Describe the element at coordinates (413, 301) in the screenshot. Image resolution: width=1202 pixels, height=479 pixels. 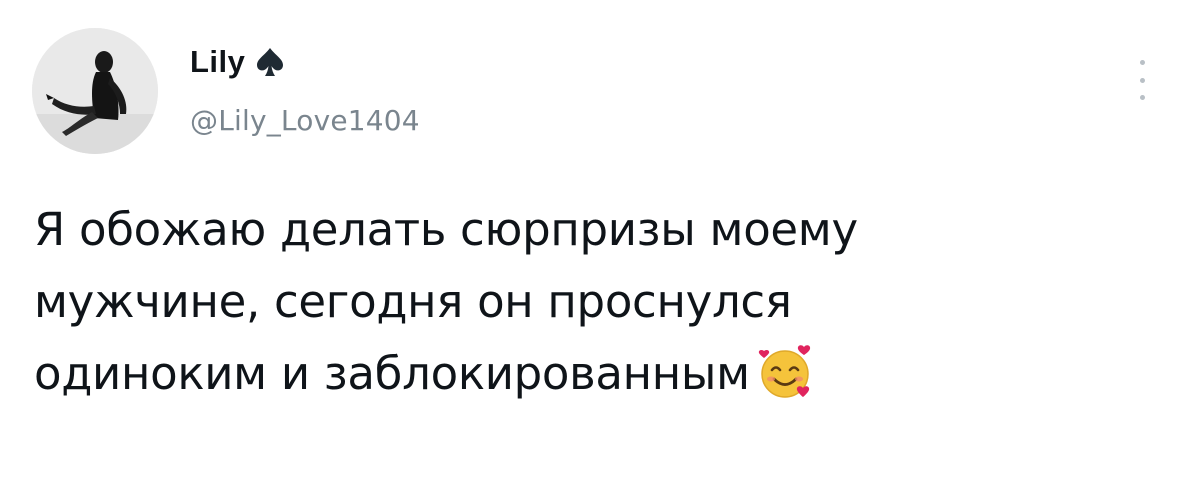
I see `tweet-line: мужчине, сегодня он проснулся` at that location.